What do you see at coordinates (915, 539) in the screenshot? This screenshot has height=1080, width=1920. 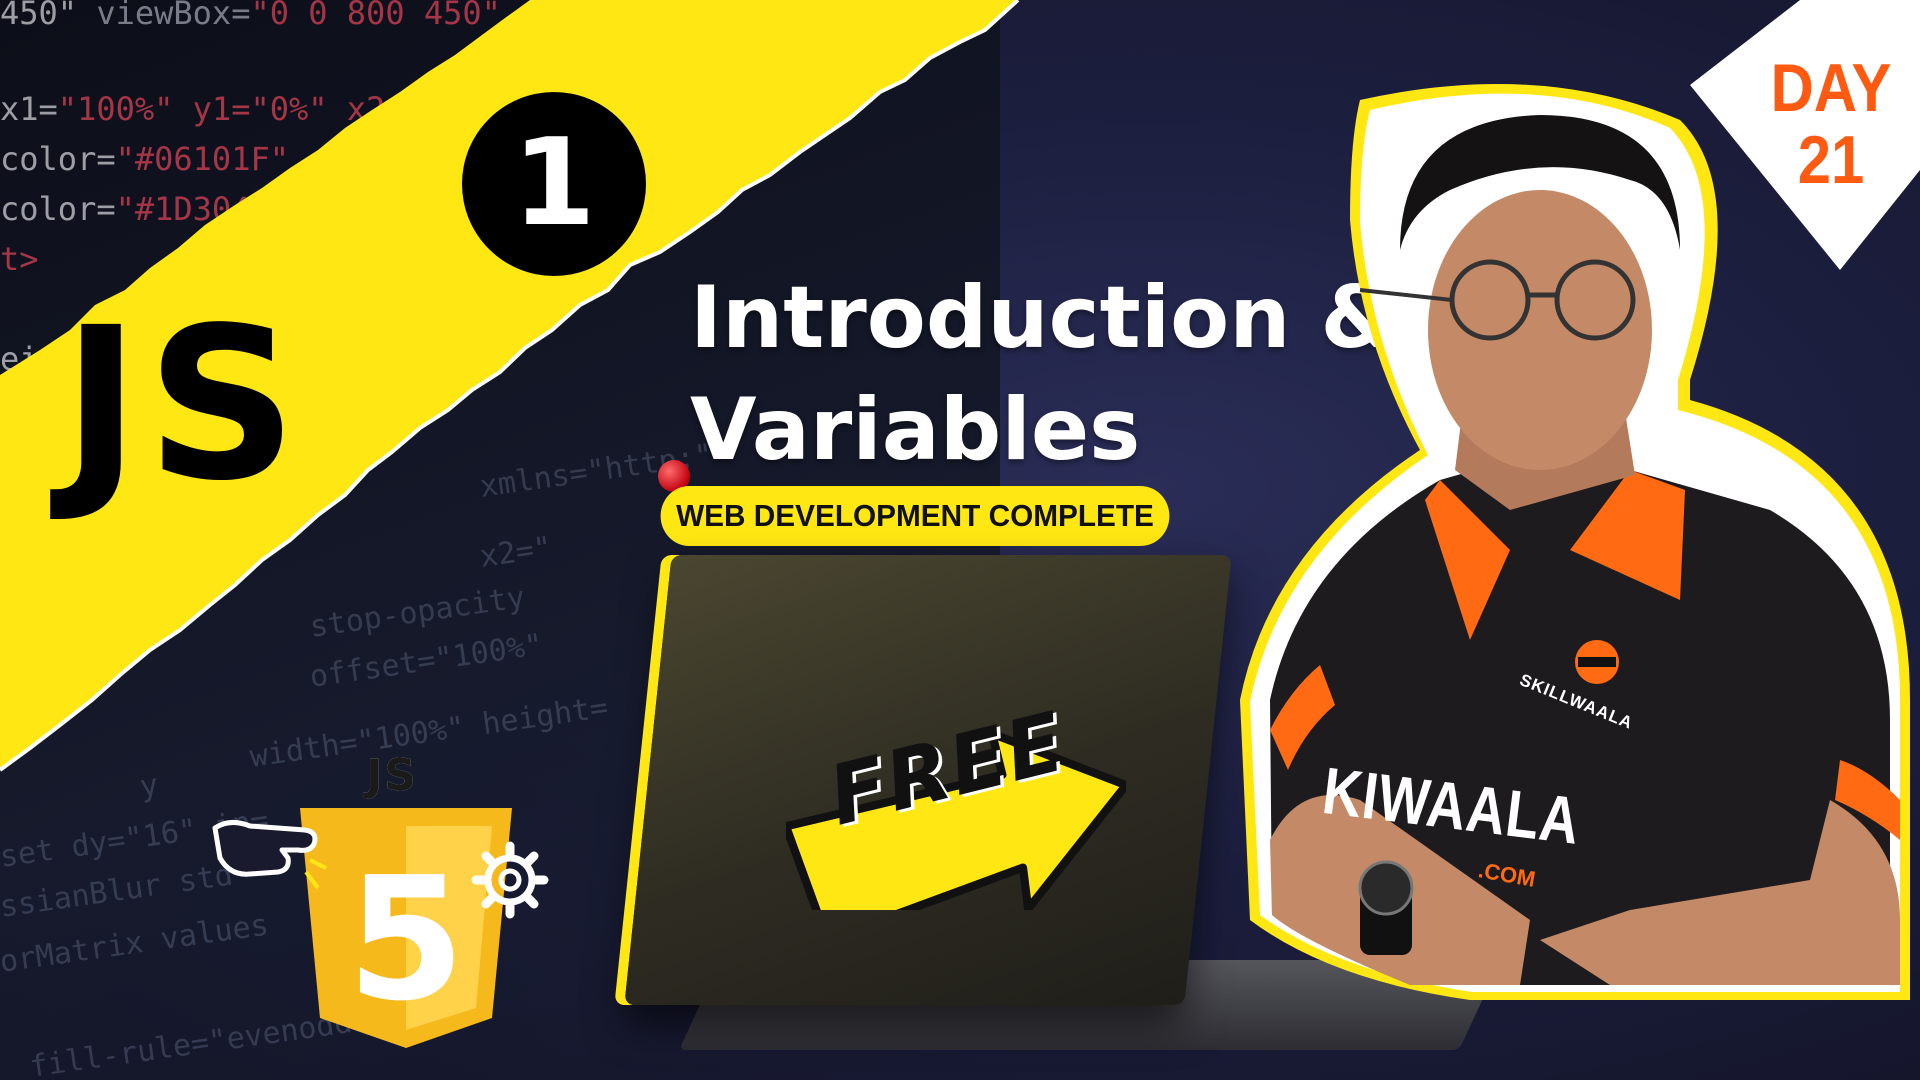 I see `course-label-pill: WEB DEVELOPMENT COMPLETE COURSE` at bounding box center [915, 539].